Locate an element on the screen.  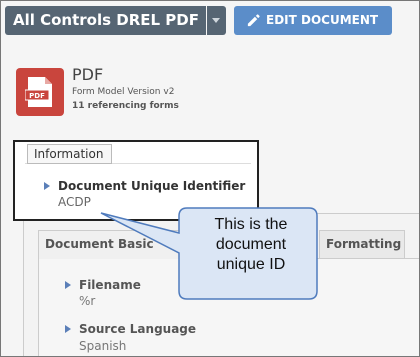
callout-line: This is the is located at coordinates (251, 224).